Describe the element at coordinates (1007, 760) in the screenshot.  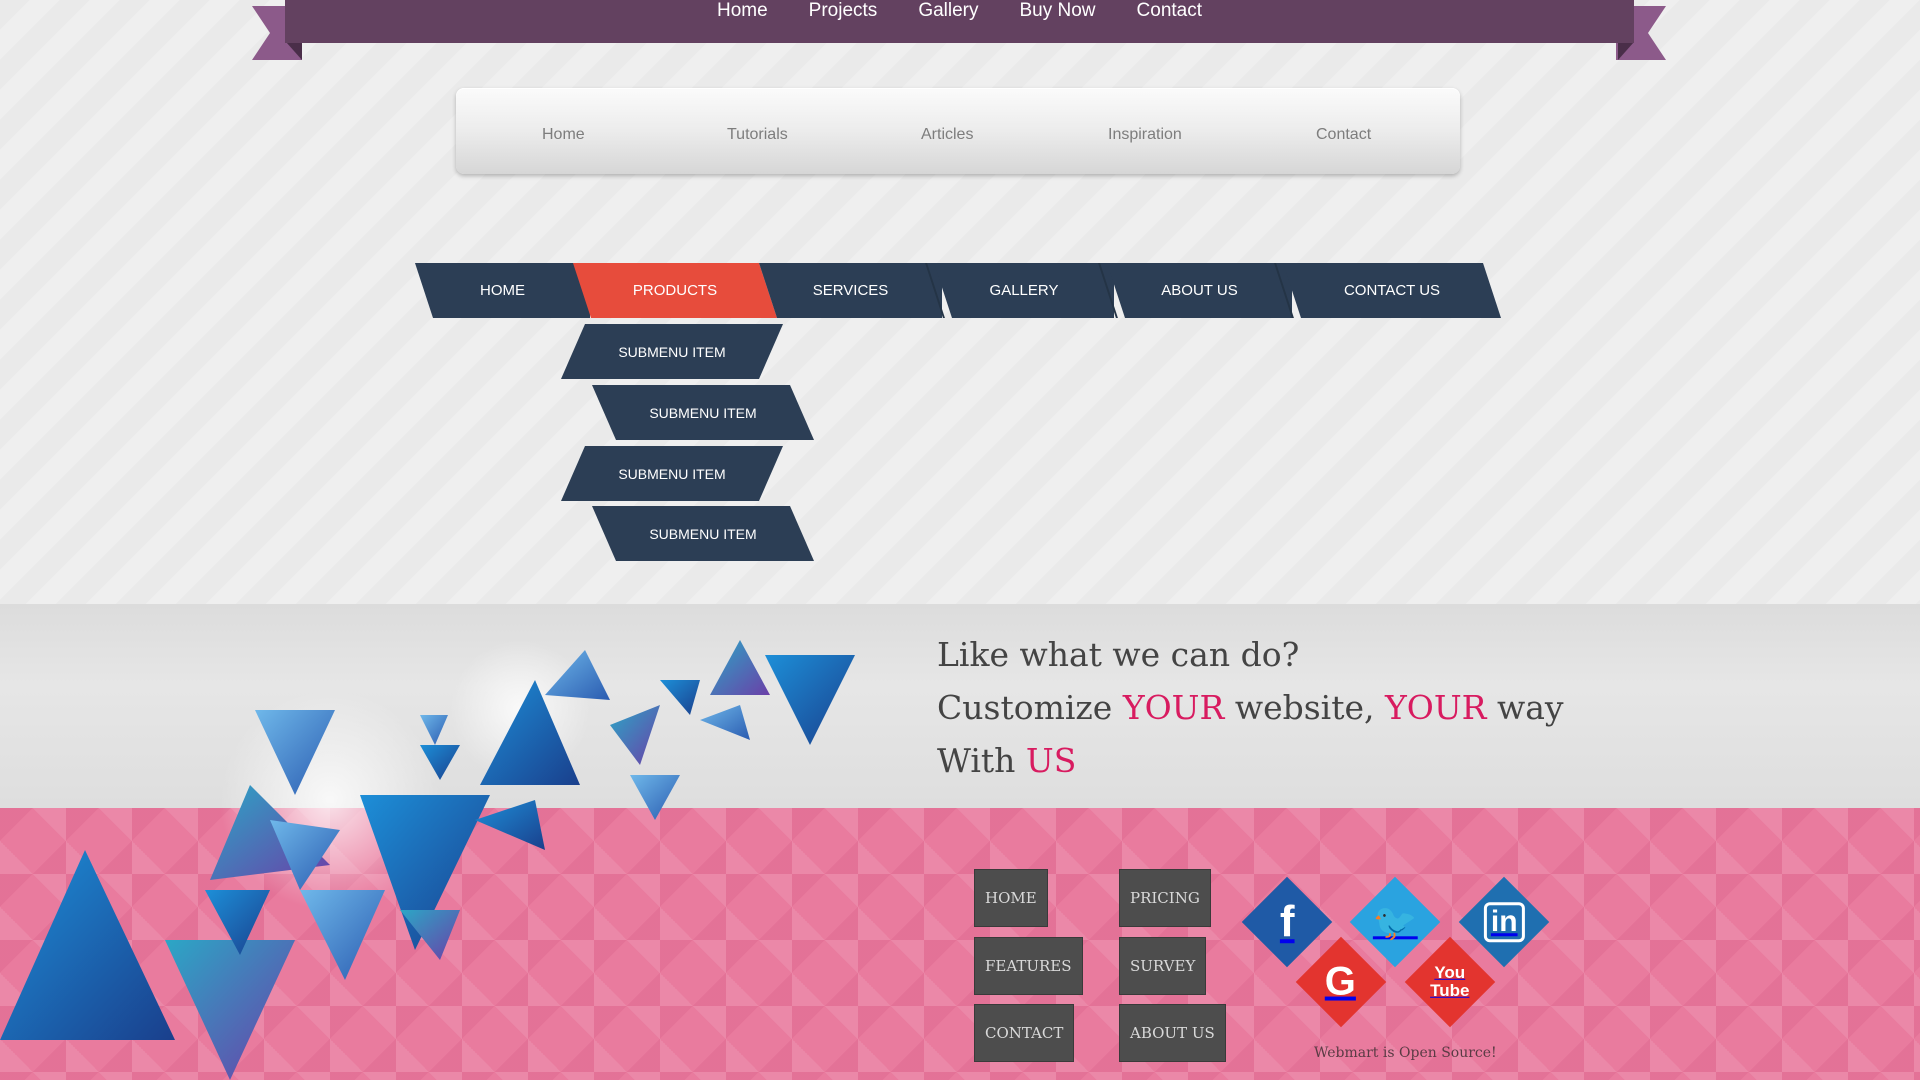
I see `promo-line-3: With US` at that location.